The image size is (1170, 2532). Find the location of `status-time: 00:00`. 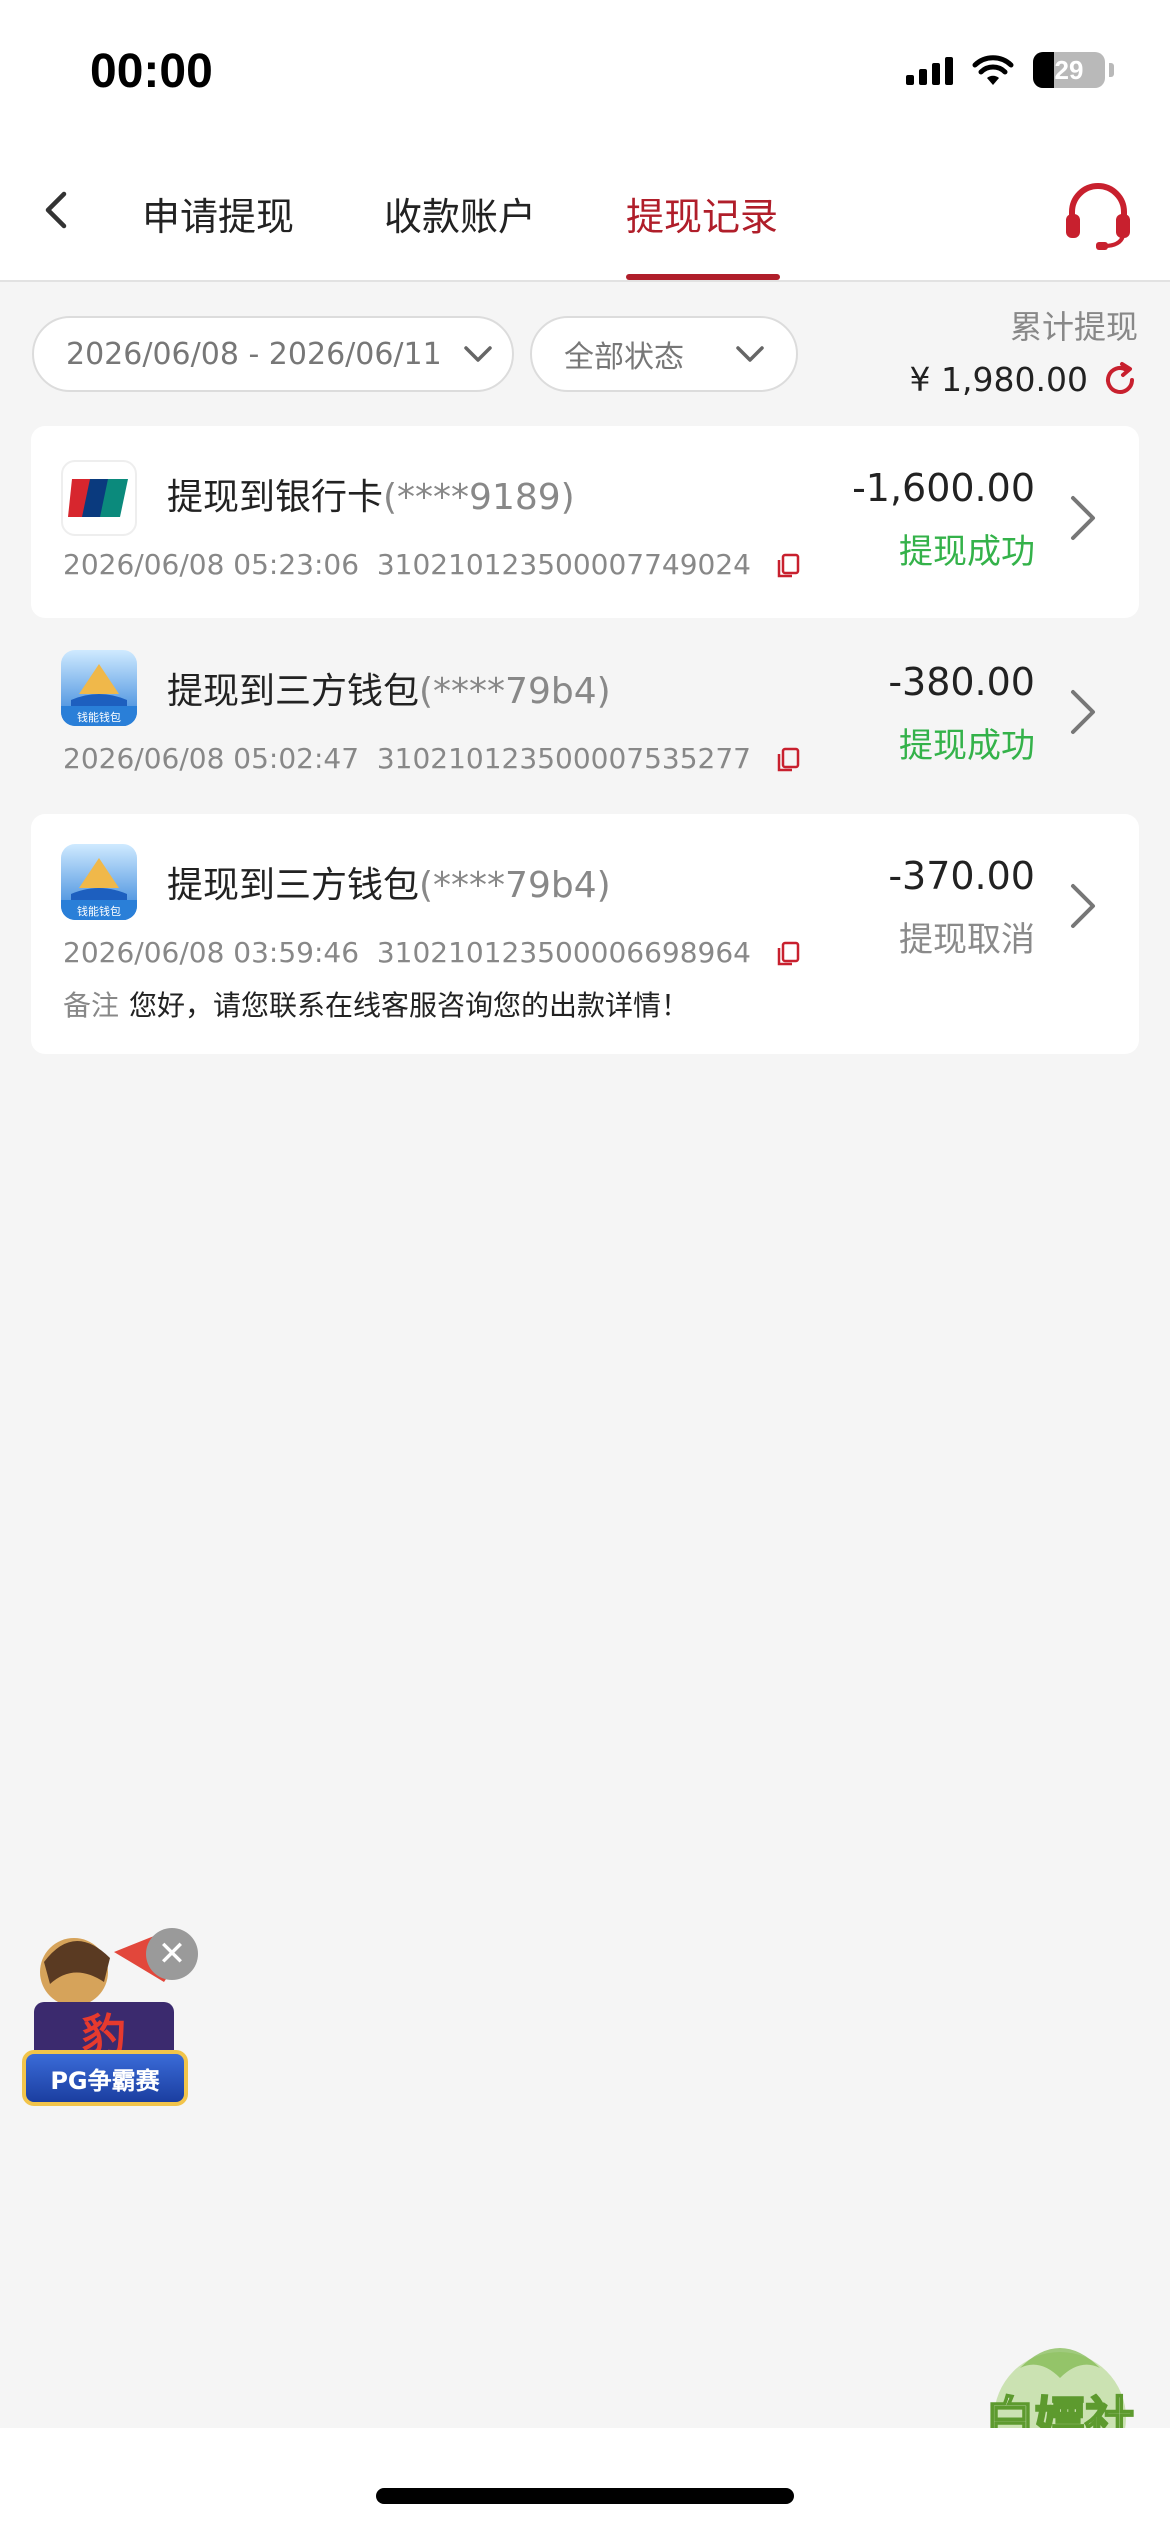

status-time: 00:00 is located at coordinates (151, 71).